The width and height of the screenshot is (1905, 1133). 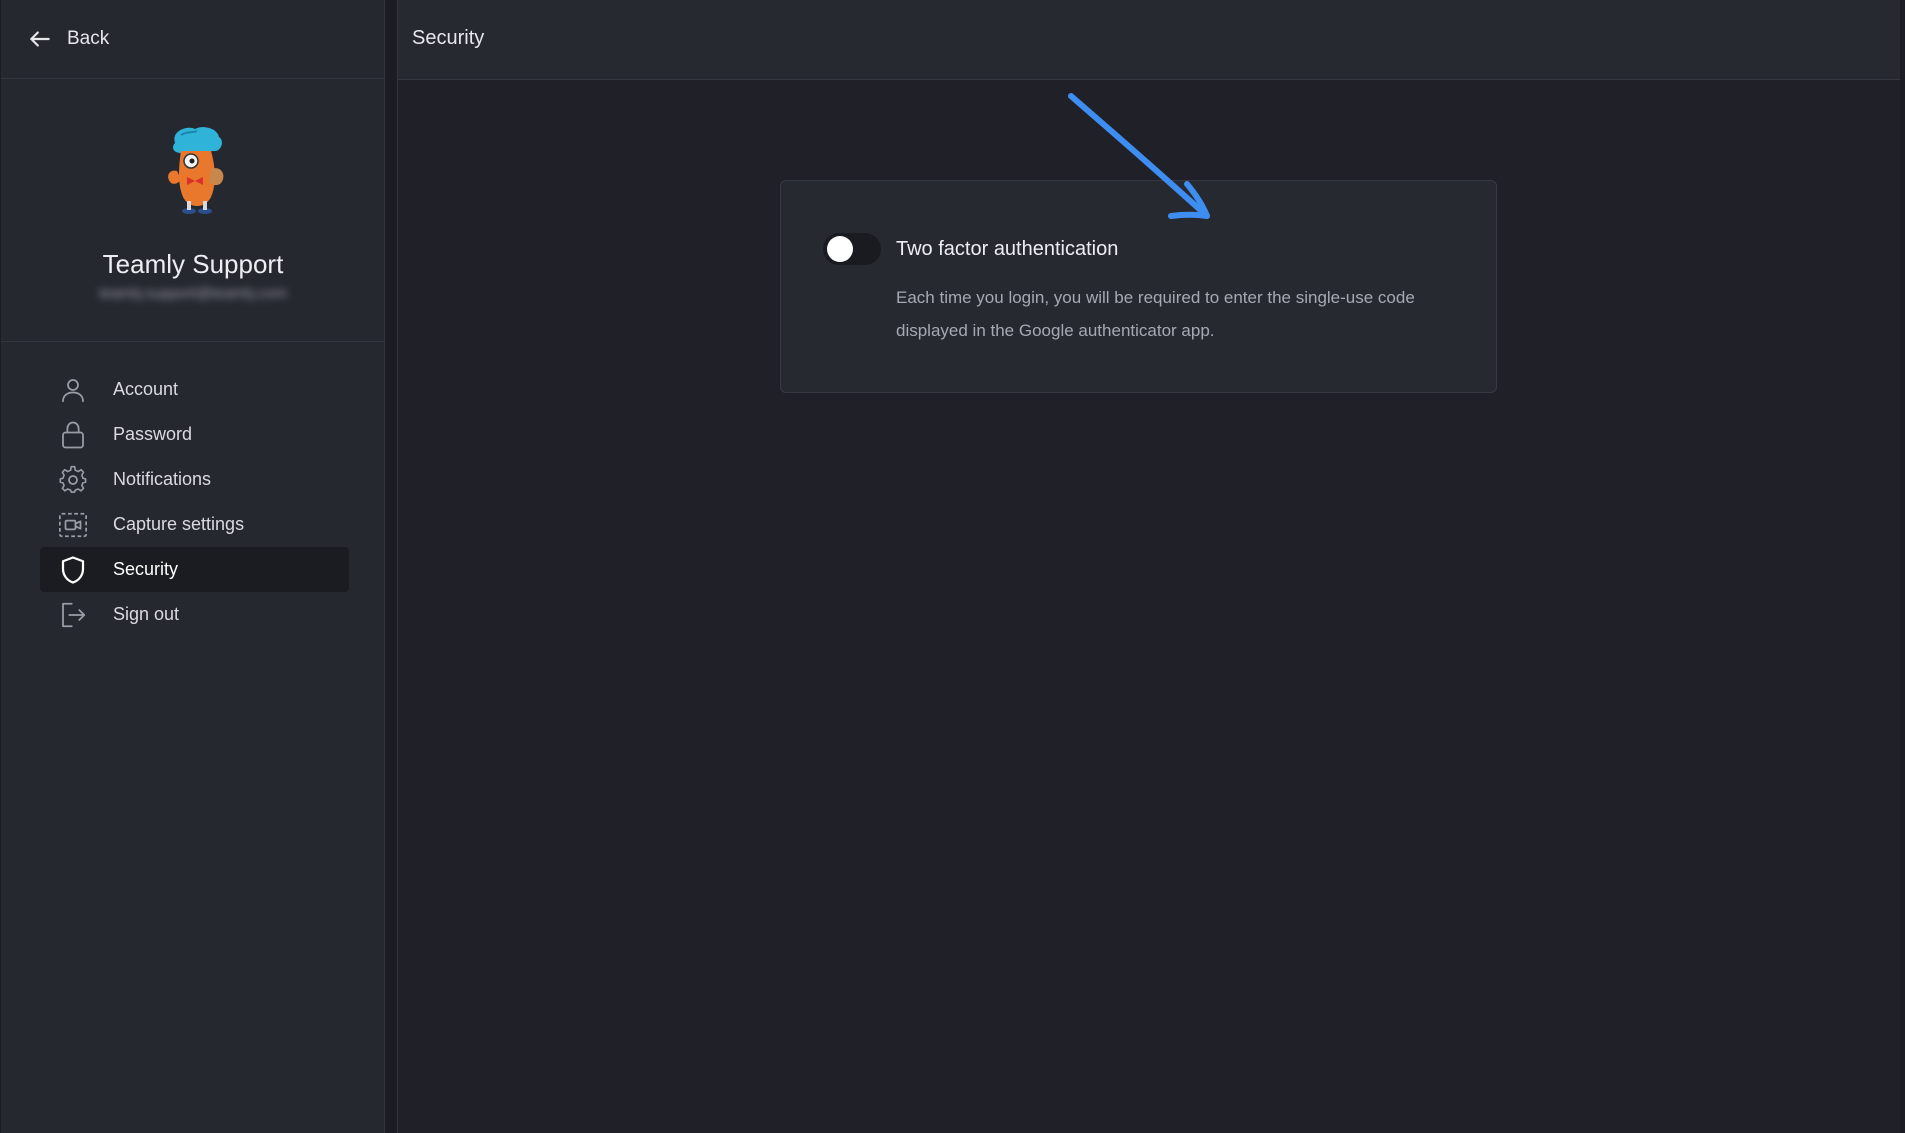 What do you see at coordinates (146, 389) in the screenshot?
I see `sidebar-item-label: Account` at bounding box center [146, 389].